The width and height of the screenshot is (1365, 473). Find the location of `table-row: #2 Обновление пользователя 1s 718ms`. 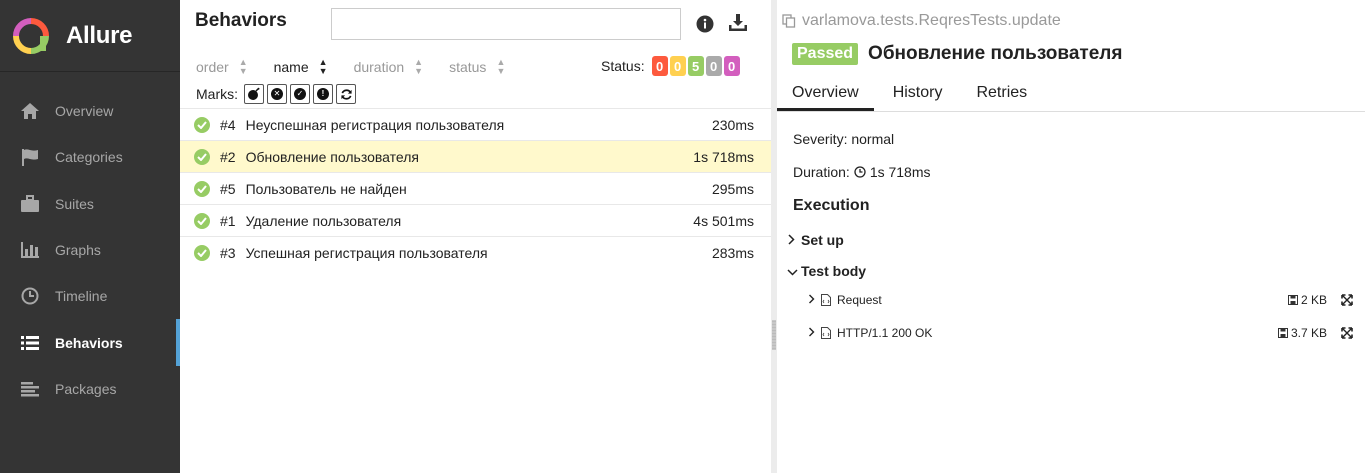

table-row: #2 Обновление пользователя 1s 718ms is located at coordinates (475, 156).